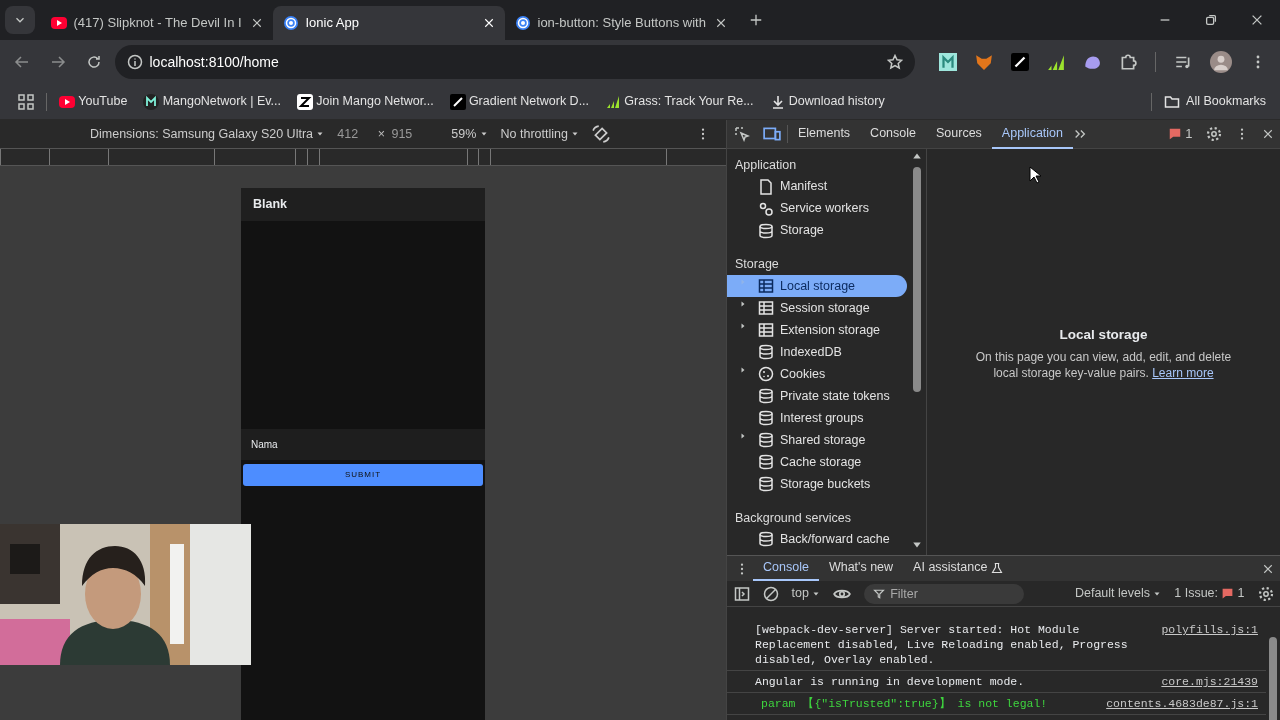  What do you see at coordinates (771, 134) in the screenshot?
I see `device-toggle-icon` at bounding box center [771, 134].